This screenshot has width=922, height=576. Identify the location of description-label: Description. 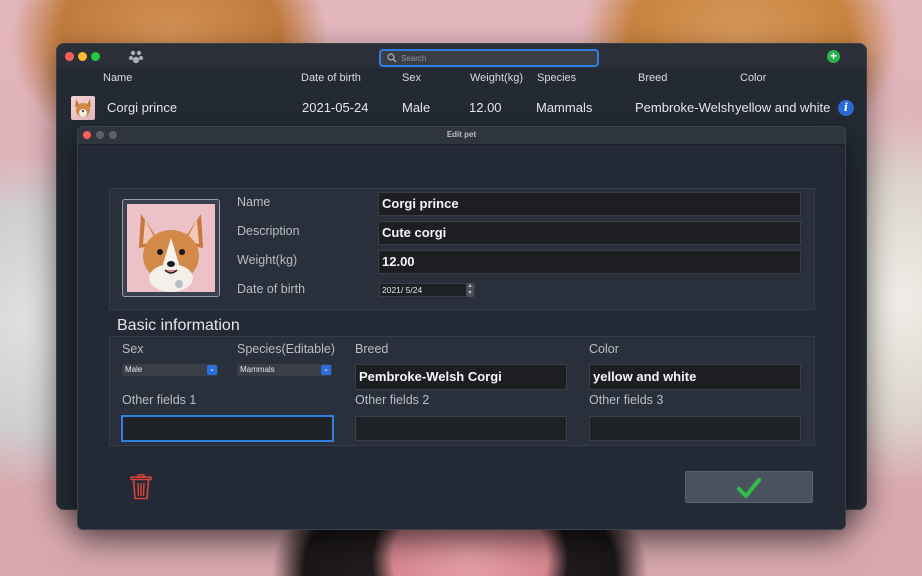
(268, 231).